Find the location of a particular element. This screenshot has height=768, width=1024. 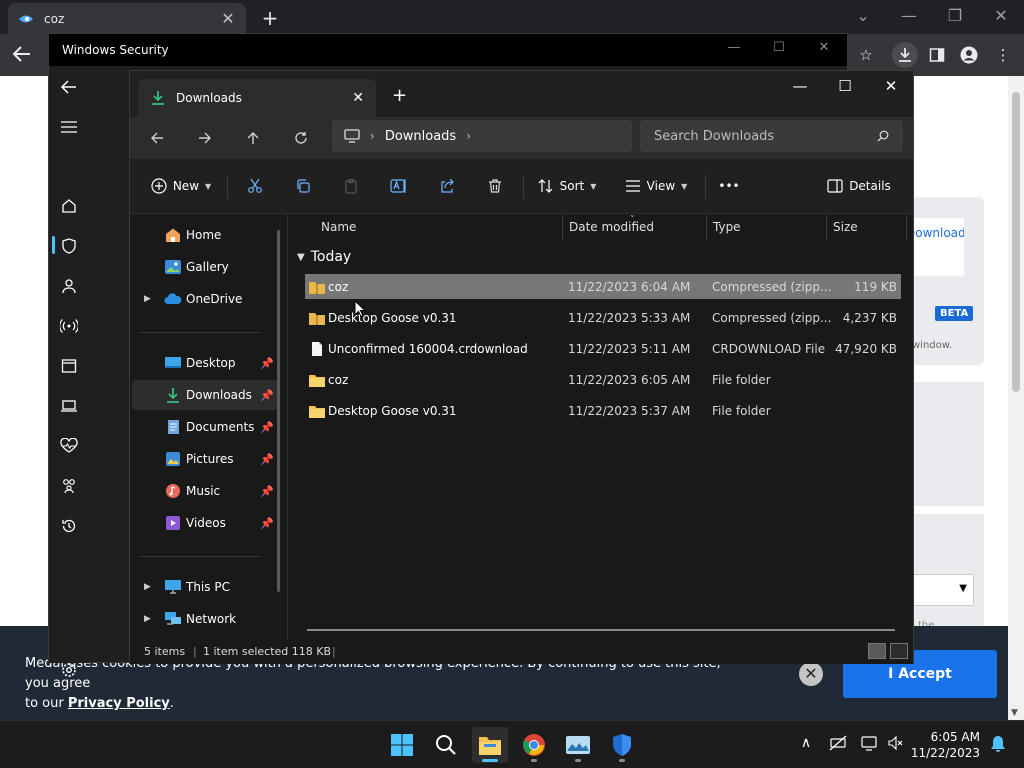

explorer-minimize-icon: — is located at coordinates (800, 86).